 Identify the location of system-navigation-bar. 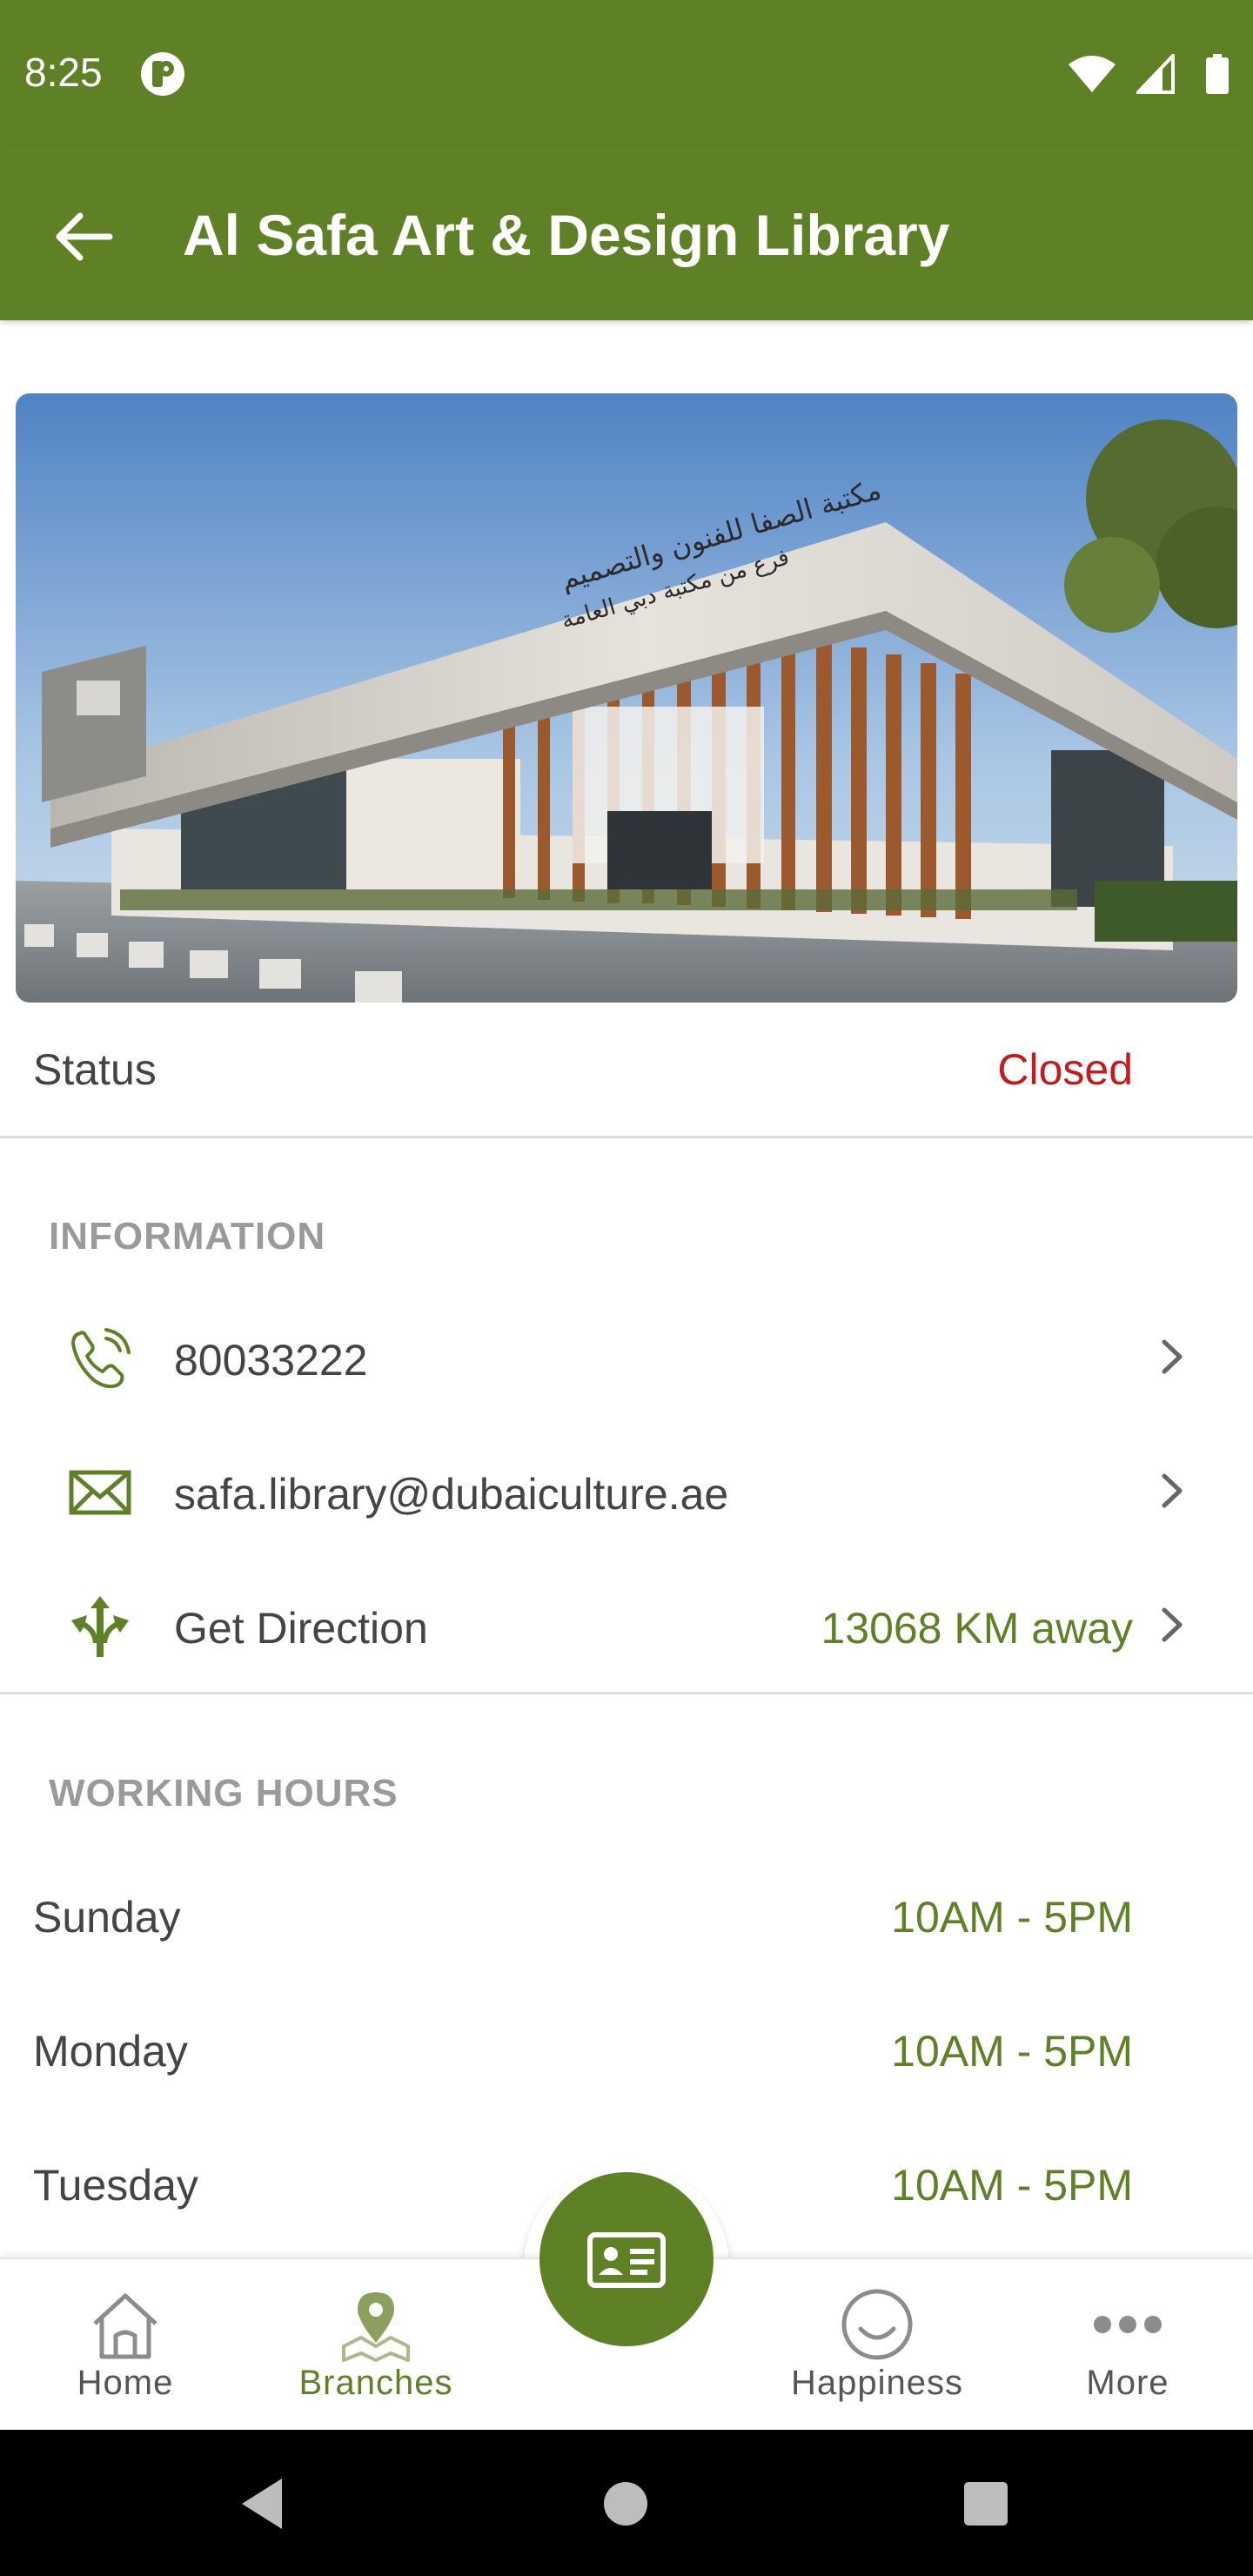
(626, 2503).